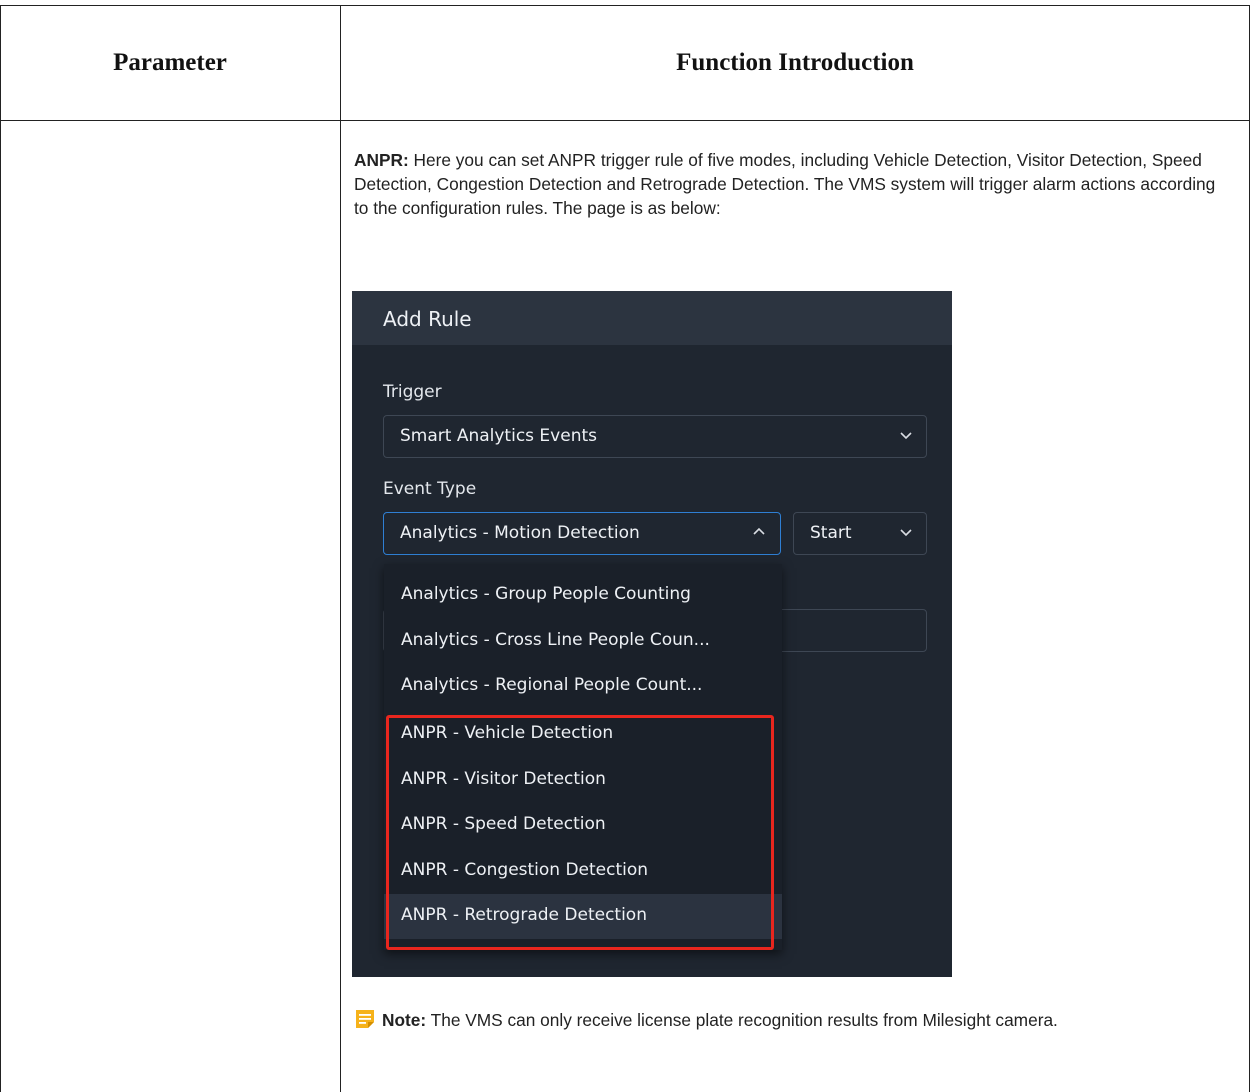 This screenshot has width=1250, height=1092. I want to click on header-parameter: Parameter, so click(170, 62).